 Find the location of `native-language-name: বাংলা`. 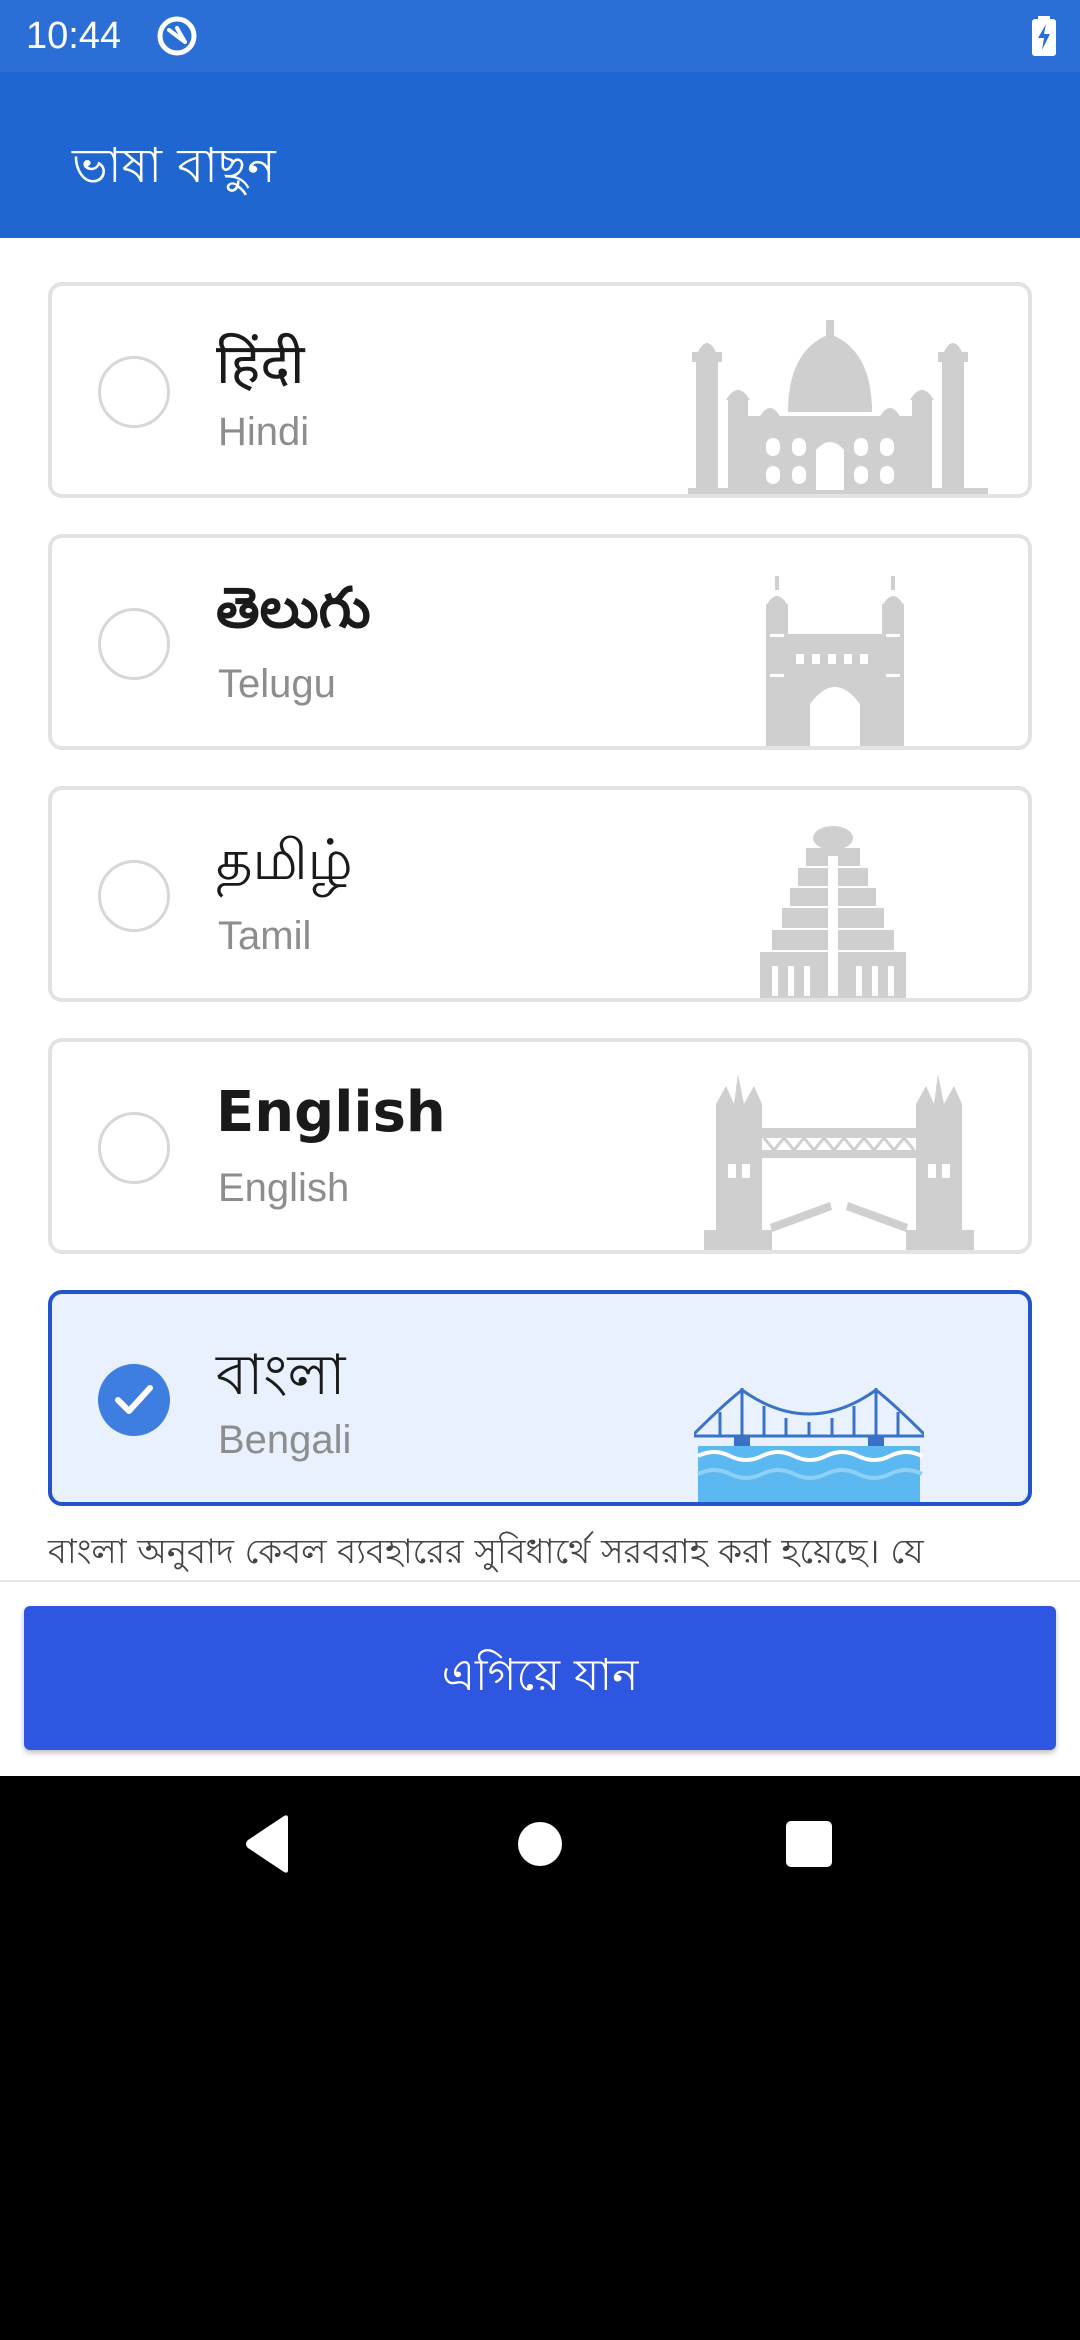

native-language-name: বাংলা is located at coordinates (281, 1375).